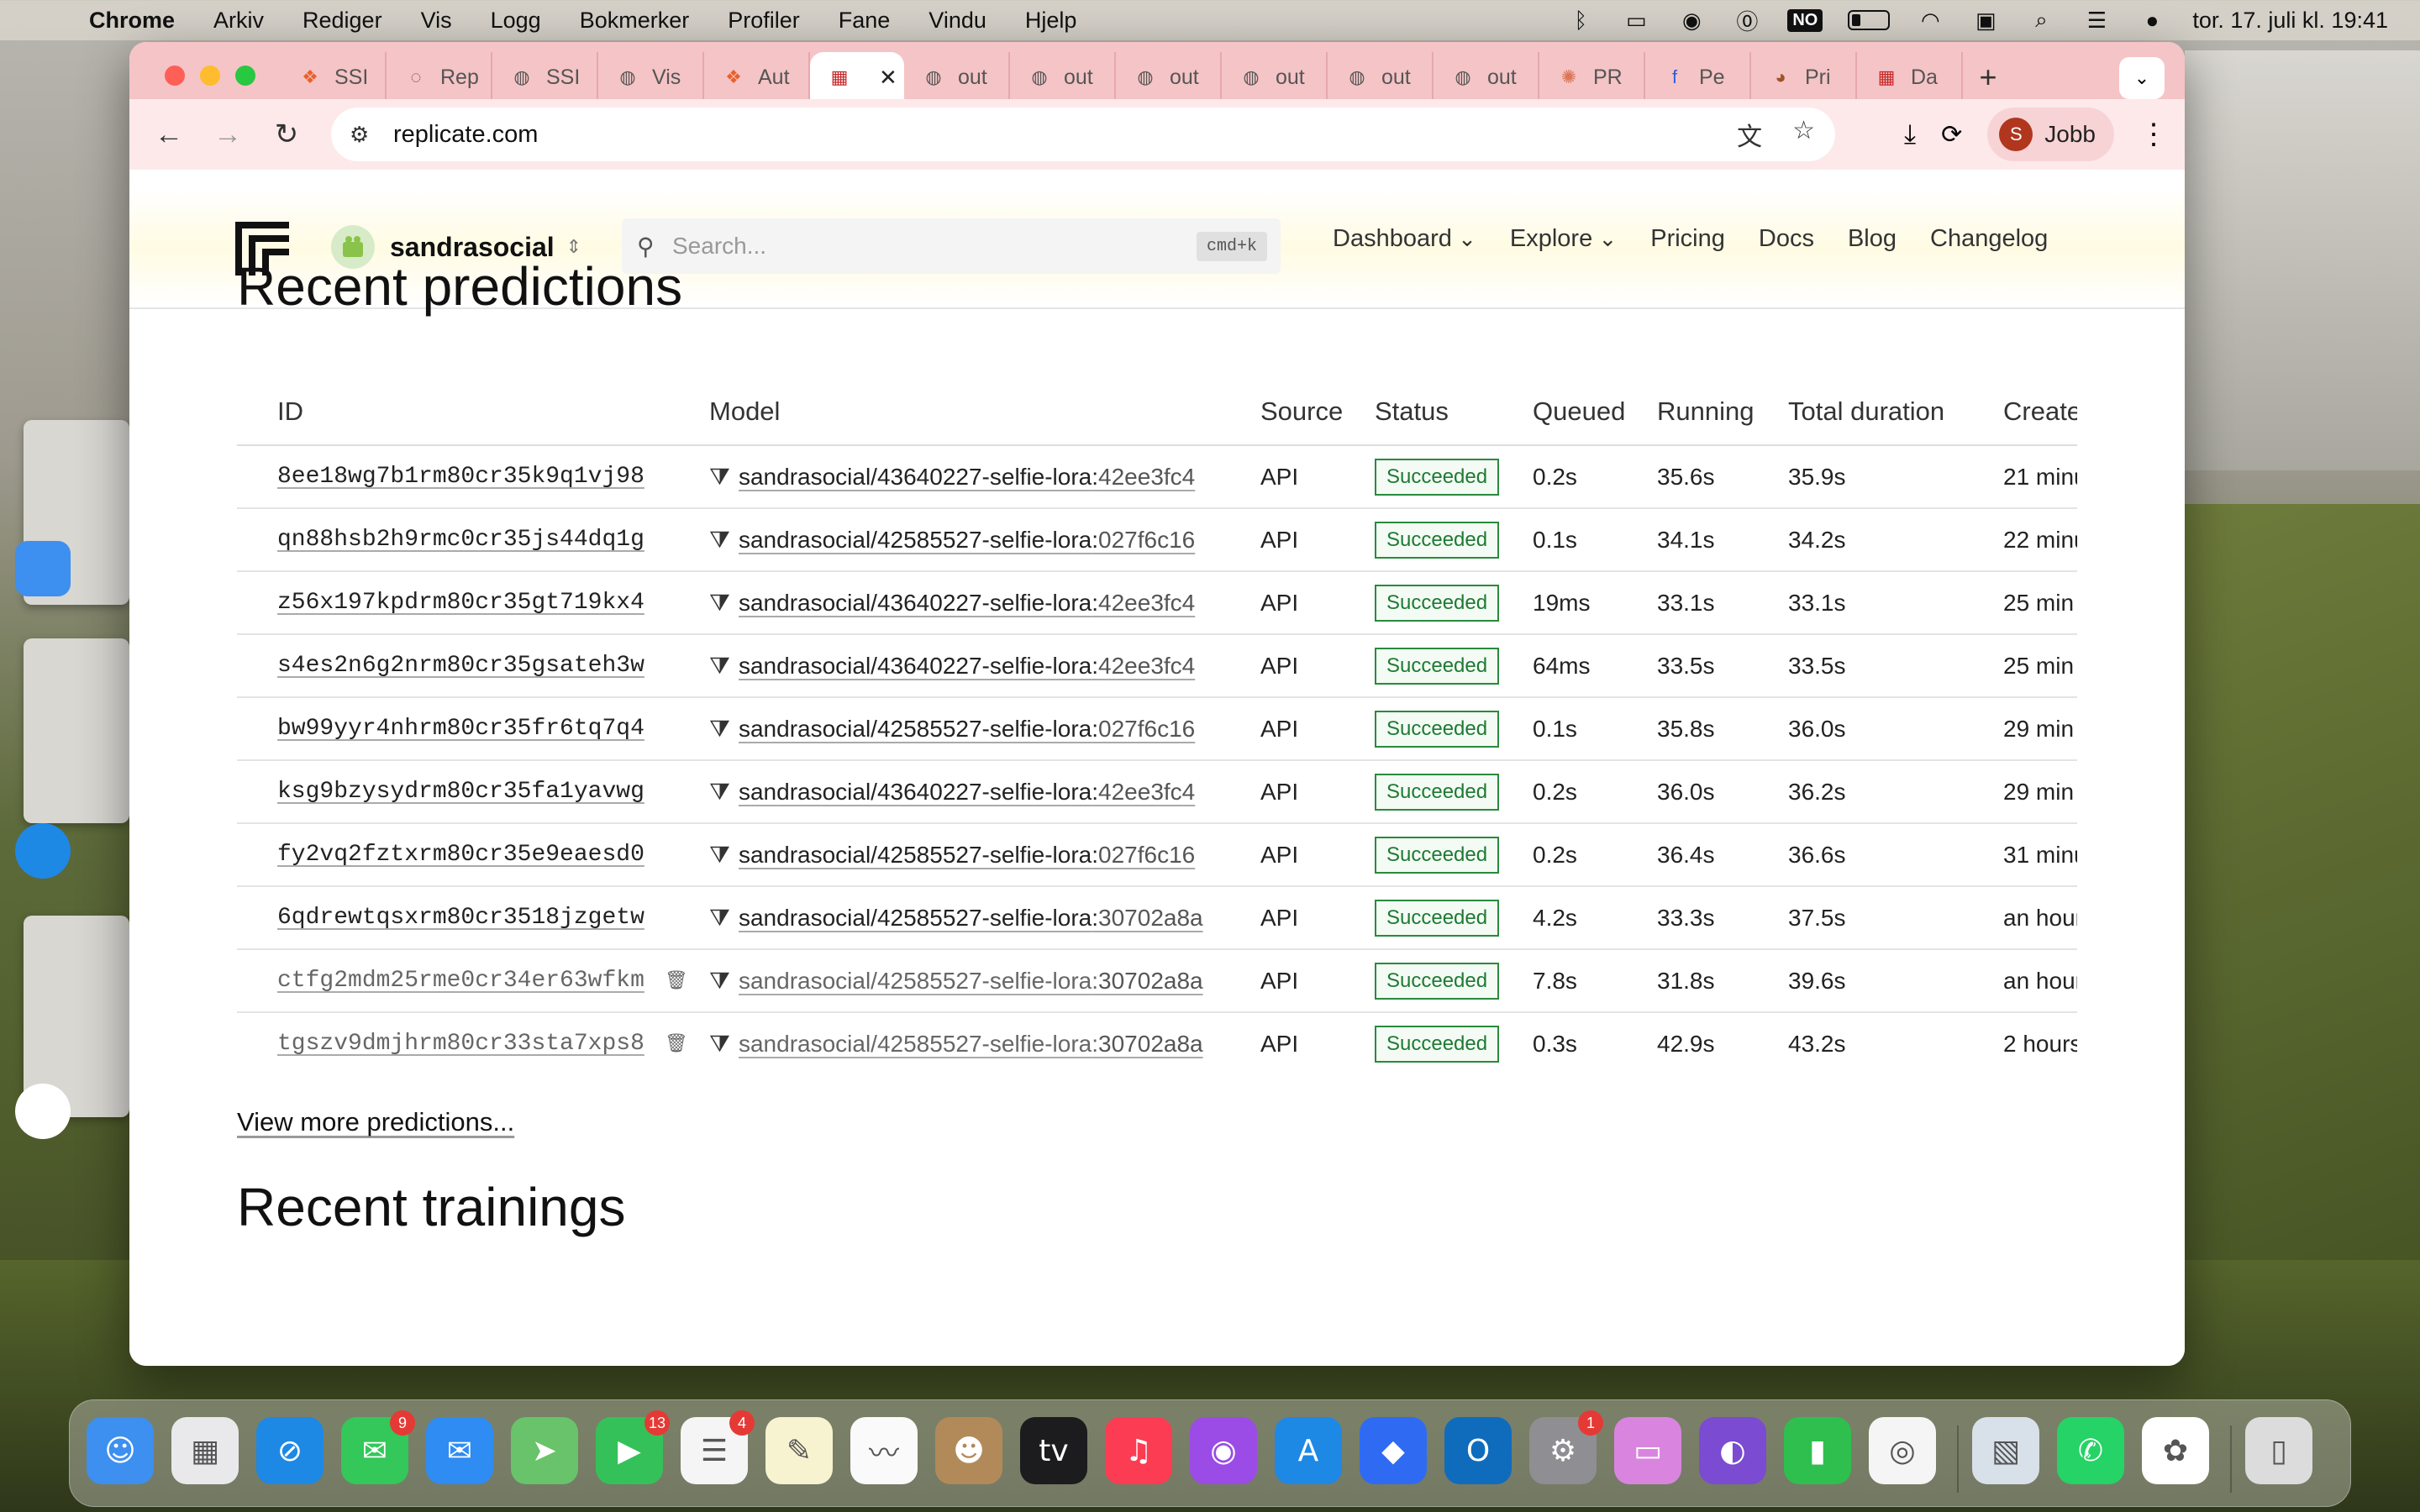  What do you see at coordinates (958, 21) in the screenshot?
I see `menu-item: Vindu` at bounding box center [958, 21].